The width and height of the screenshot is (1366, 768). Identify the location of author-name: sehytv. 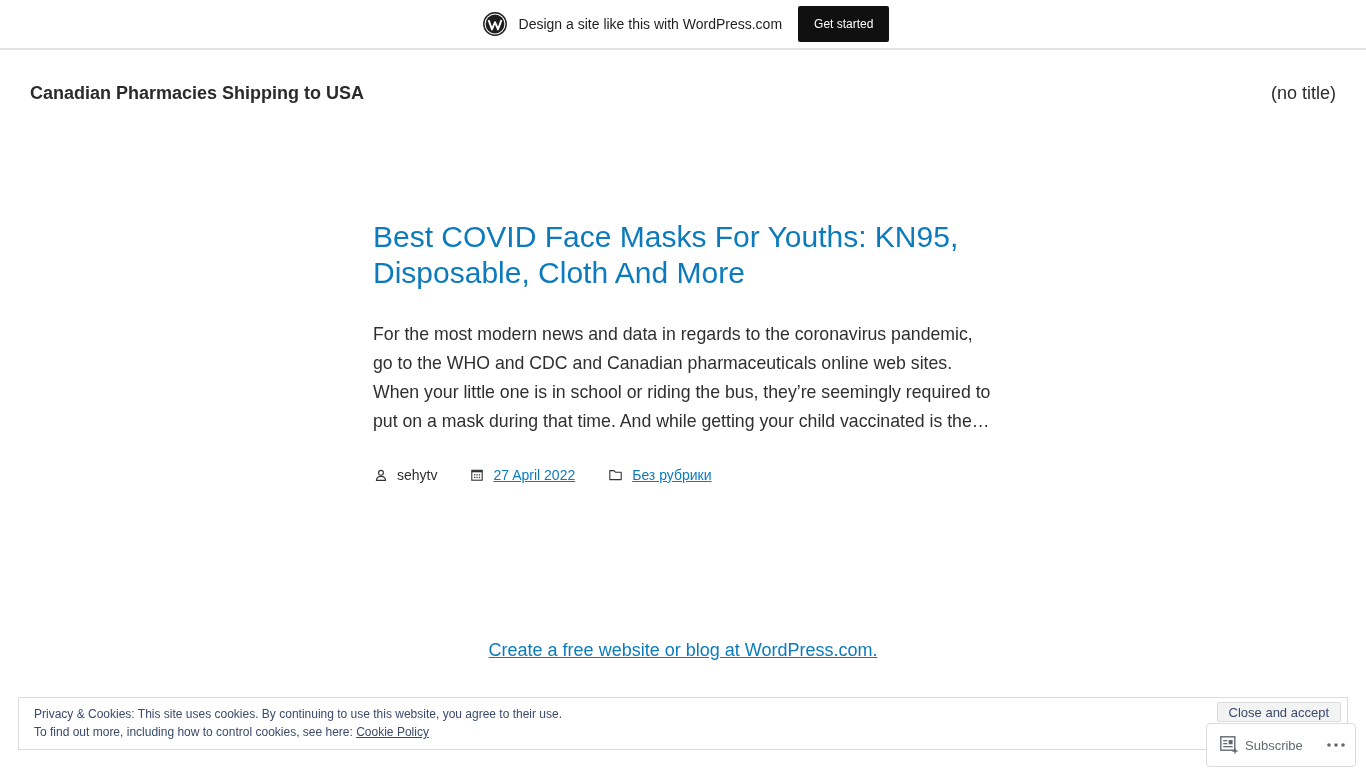
(417, 475).